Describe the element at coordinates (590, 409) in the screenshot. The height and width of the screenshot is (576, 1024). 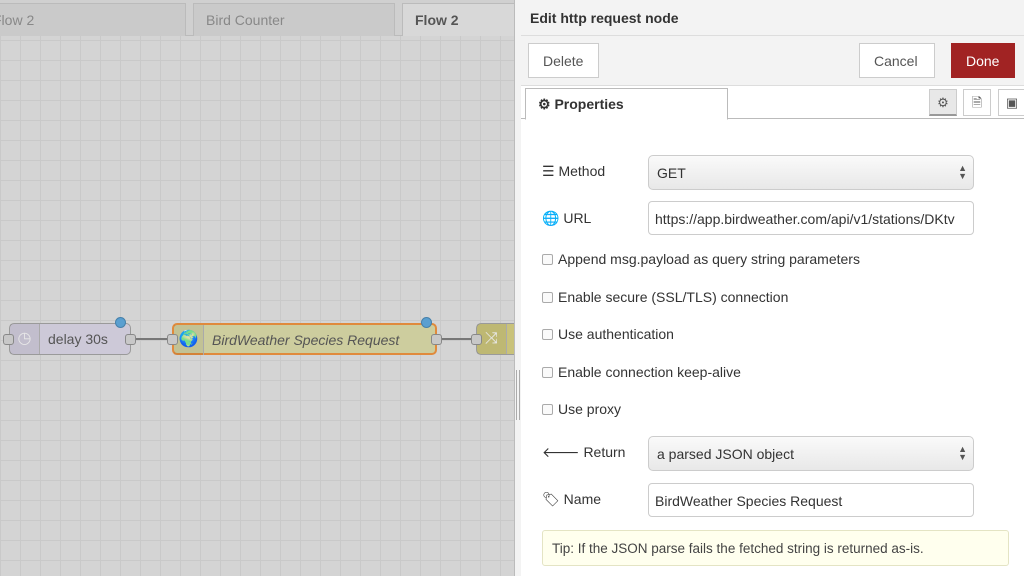
I see `checkbox-label: Use proxy` at that location.